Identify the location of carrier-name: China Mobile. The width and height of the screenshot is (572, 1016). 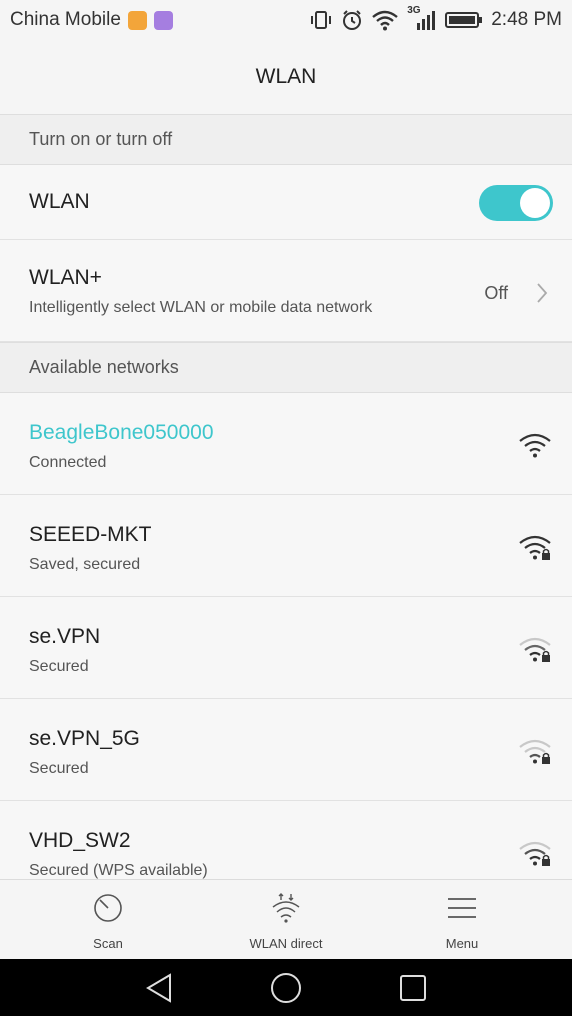
(65, 19).